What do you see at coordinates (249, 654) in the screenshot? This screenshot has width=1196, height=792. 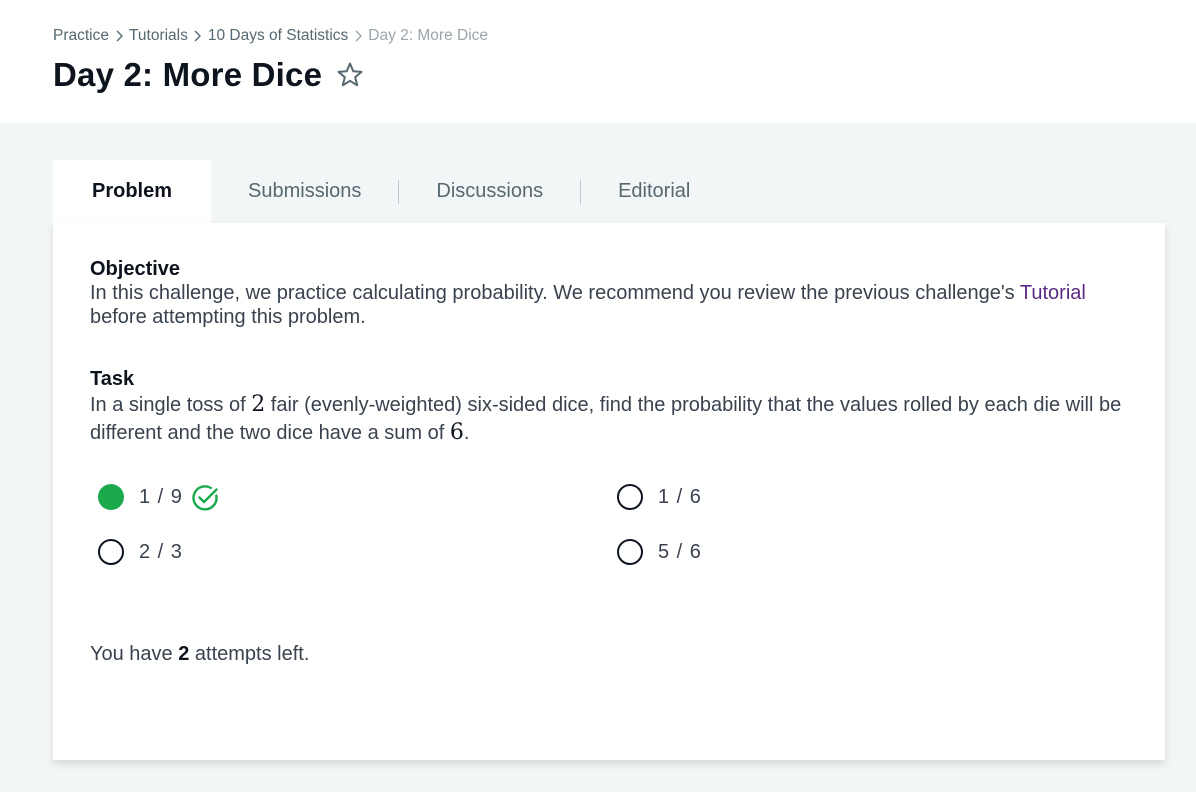 I see `attempts-suffix: attempts left.` at bounding box center [249, 654].